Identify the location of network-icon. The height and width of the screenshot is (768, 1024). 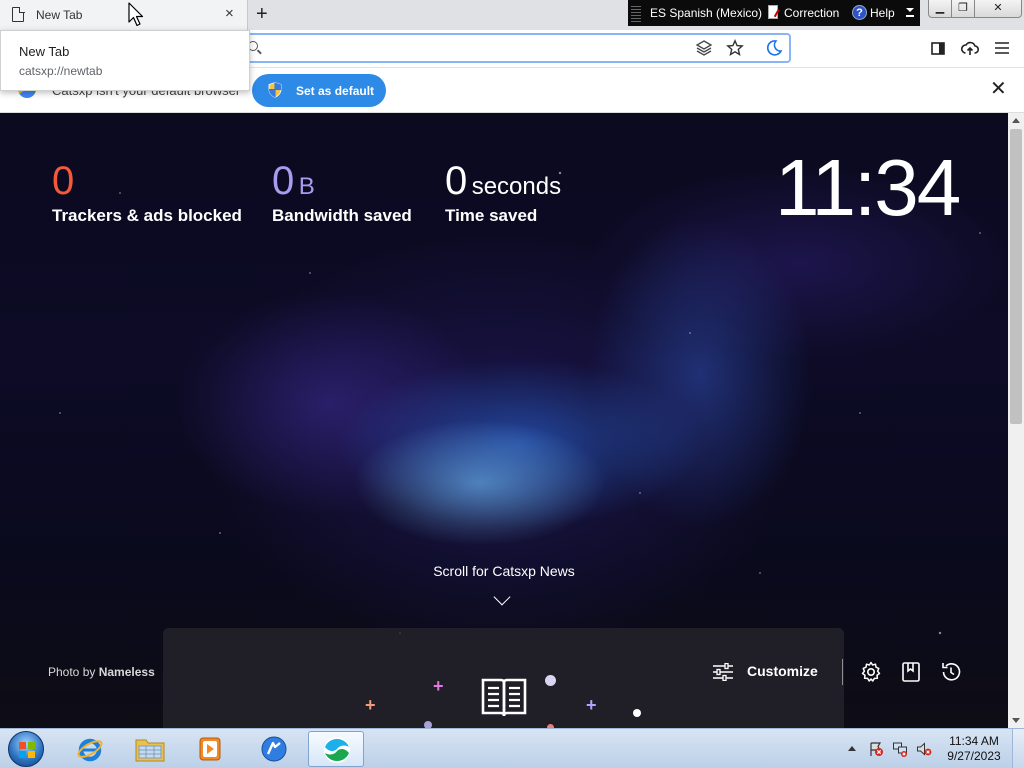
(900, 749).